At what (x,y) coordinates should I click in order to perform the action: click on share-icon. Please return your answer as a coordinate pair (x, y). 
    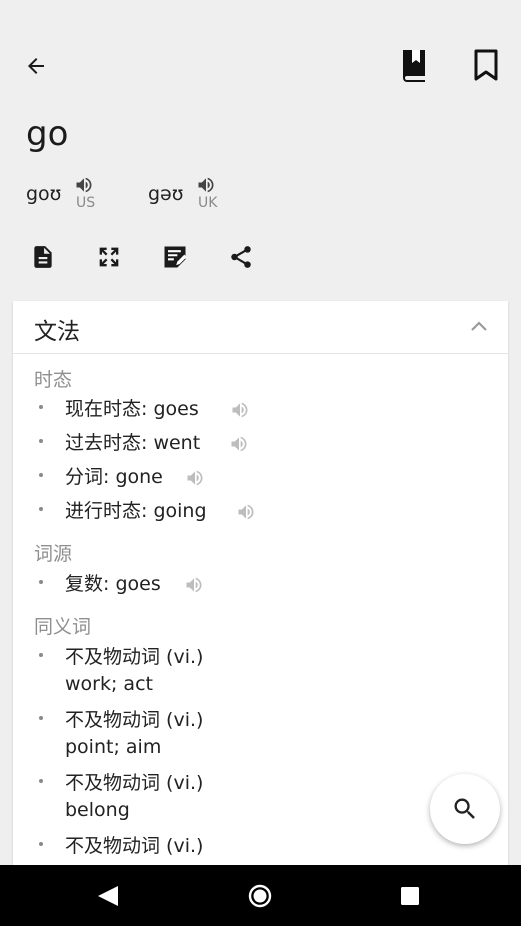
    Looking at the image, I should click on (241, 257).